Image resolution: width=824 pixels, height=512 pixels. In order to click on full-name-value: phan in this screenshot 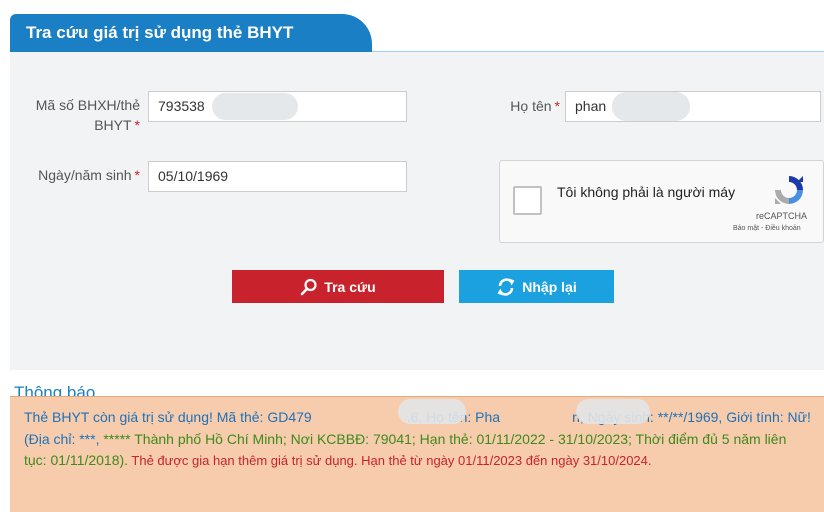, I will do `click(591, 106)`.